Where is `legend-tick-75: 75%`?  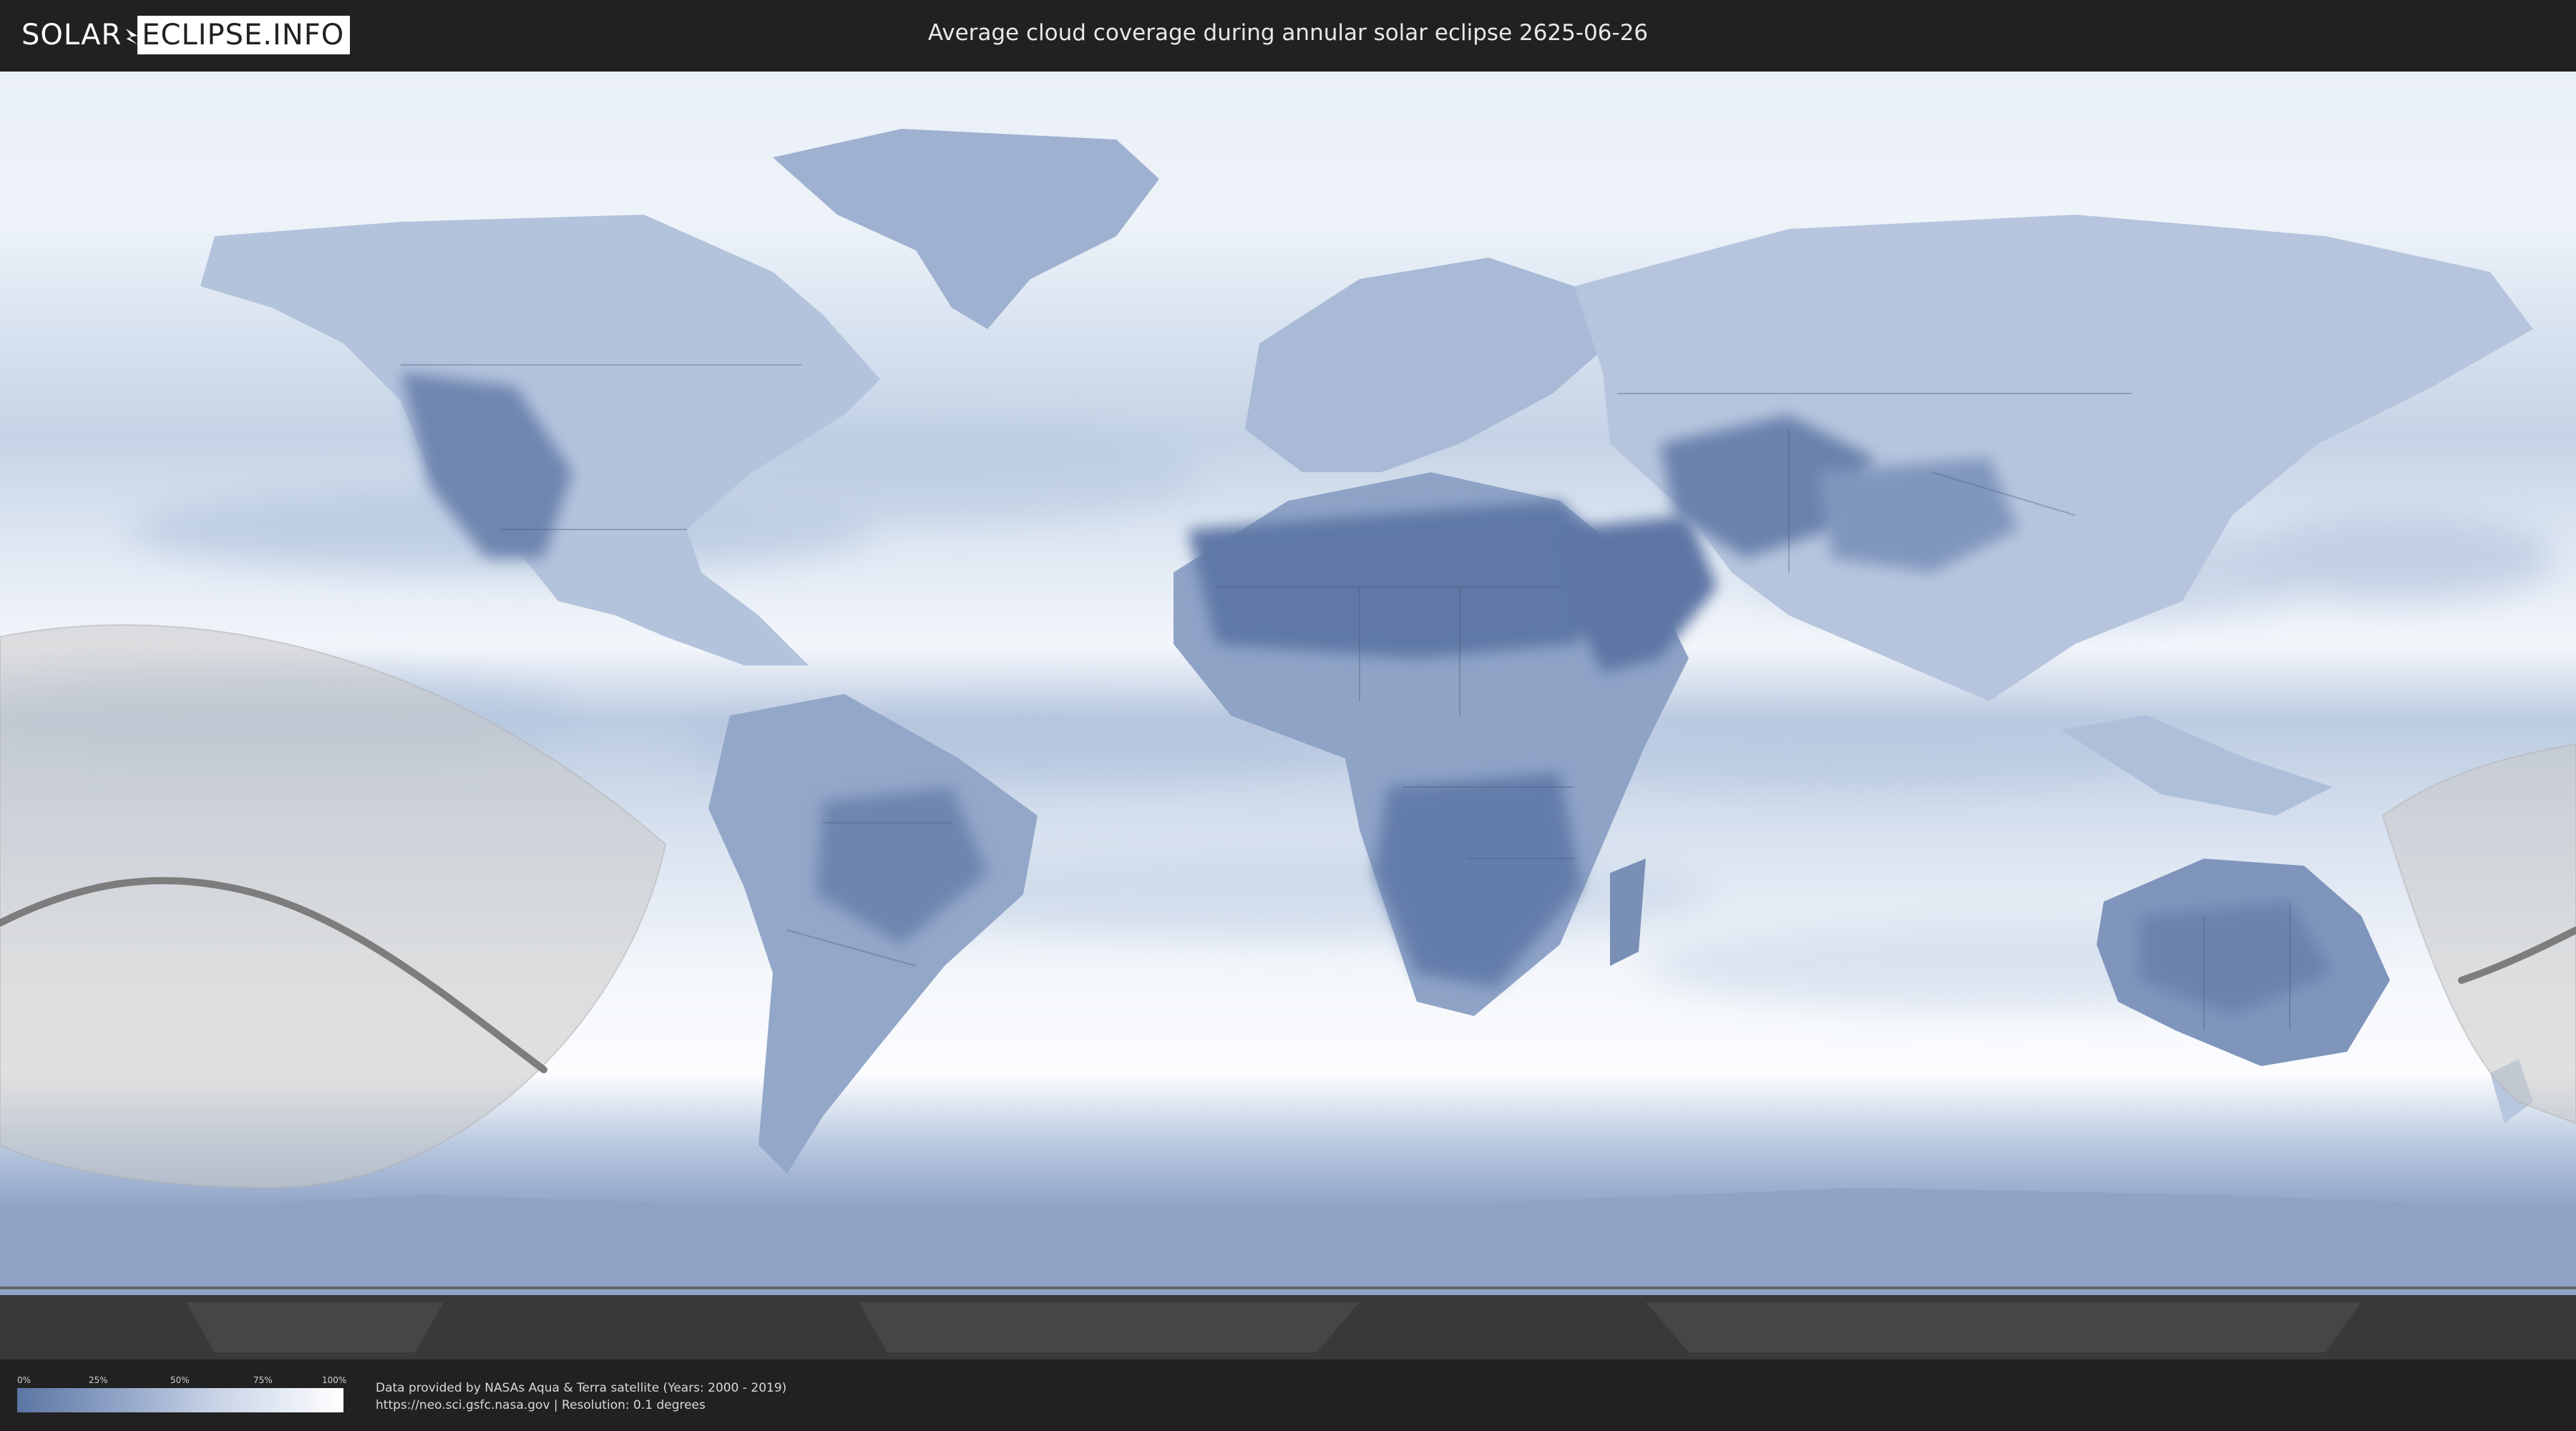
legend-tick-75: 75% is located at coordinates (263, 1380).